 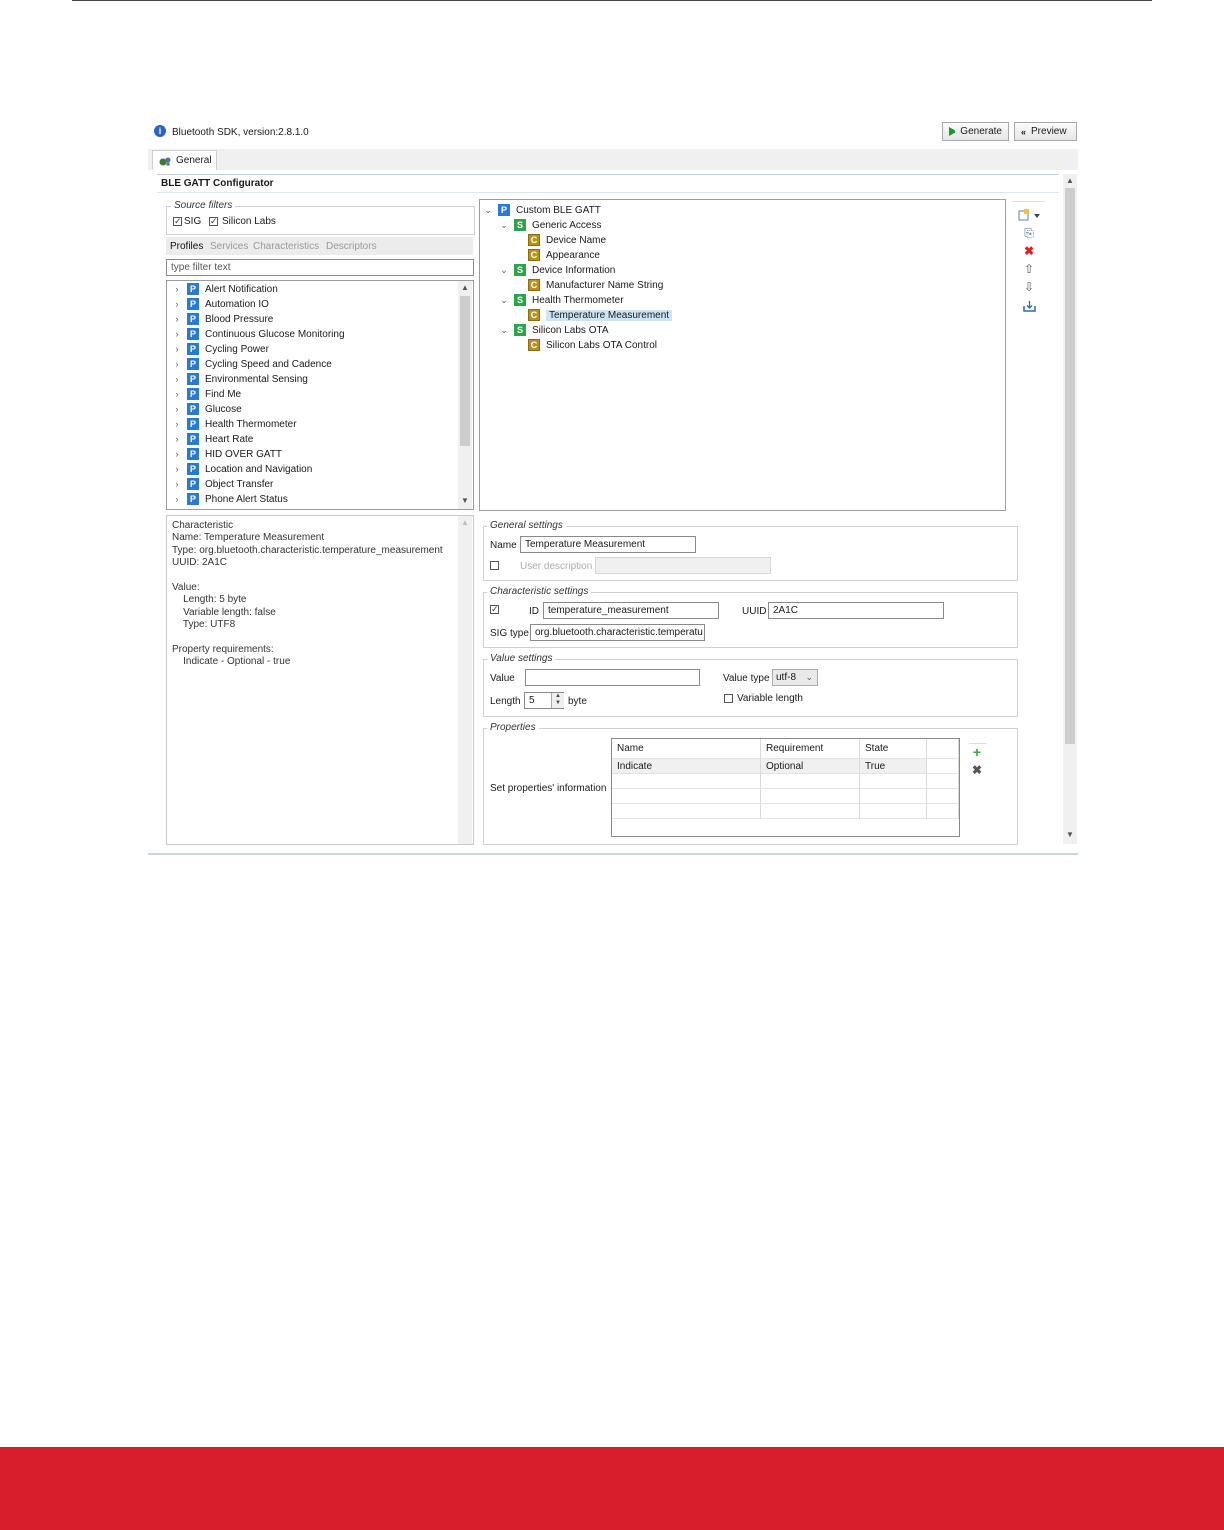 What do you see at coordinates (186, 246) in the screenshot?
I see `tab-profiles: Profiles` at bounding box center [186, 246].